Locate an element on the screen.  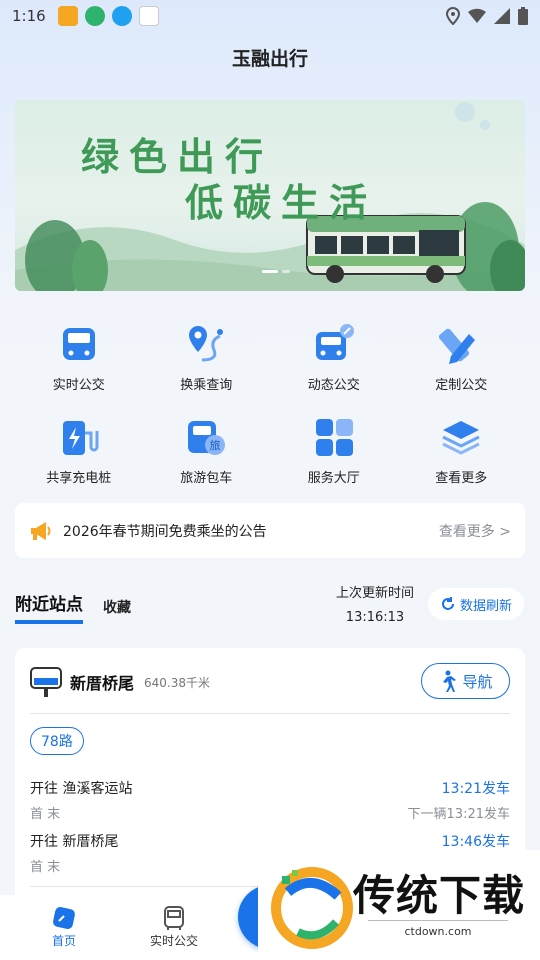
tab-nearby-stations: 附近站点 is located at coordinates (49, 607).